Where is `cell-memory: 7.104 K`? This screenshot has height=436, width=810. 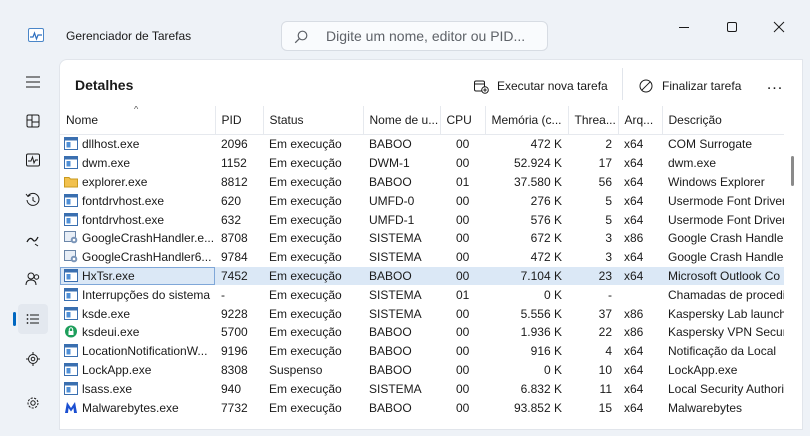 cell-memory: 7.104 K is located at coordinates (526, 276).